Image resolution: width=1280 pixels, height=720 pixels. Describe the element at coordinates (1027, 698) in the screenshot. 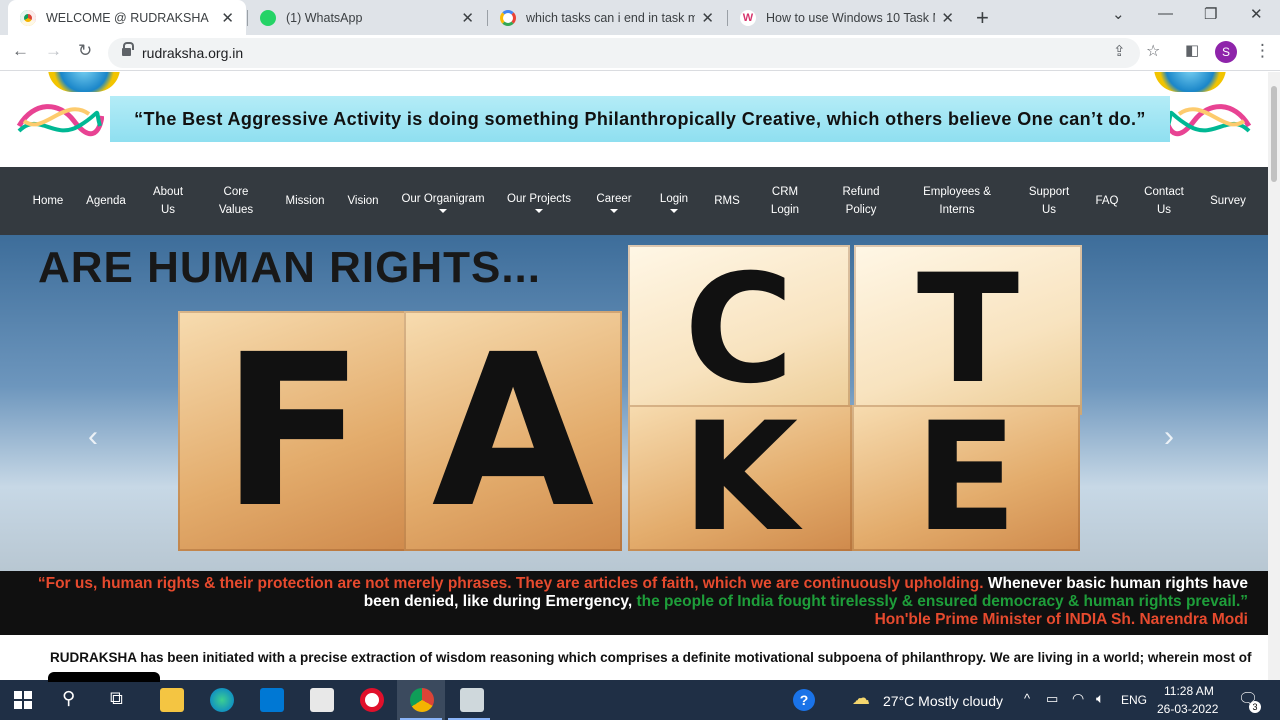

I see `show-hidden-icons-chevron-icon: ^` at that location.